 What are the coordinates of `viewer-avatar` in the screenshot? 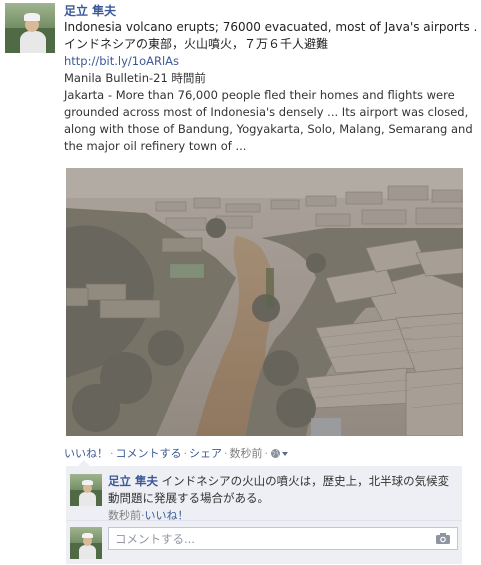 It's located at (86, 543).